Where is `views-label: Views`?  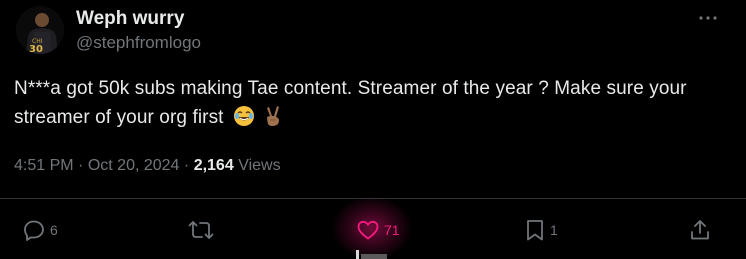 views-label: Views is located at coordinates (259, 165).